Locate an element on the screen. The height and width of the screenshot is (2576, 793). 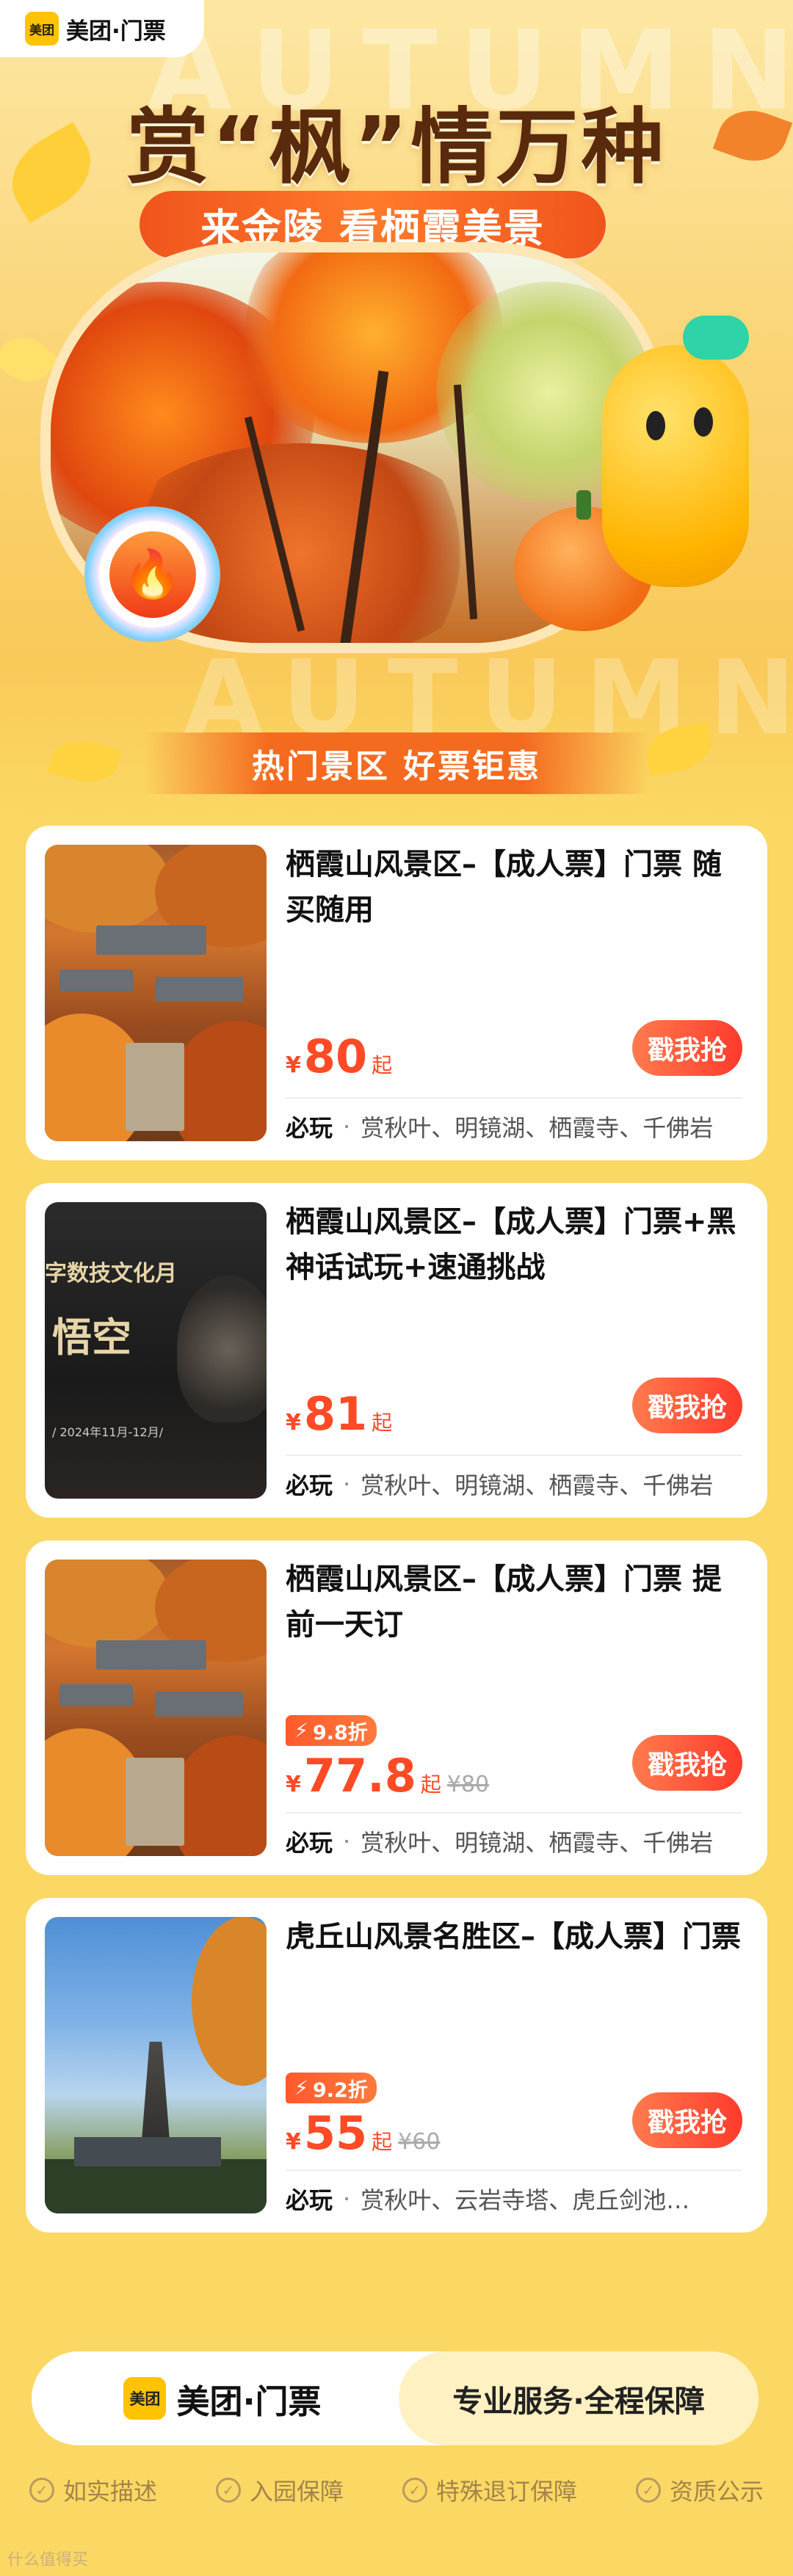
price-value: 55 is located at coordinates (335, 2133).